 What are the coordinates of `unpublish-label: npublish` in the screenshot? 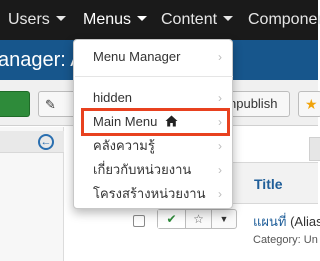 It's located at (253, 103).